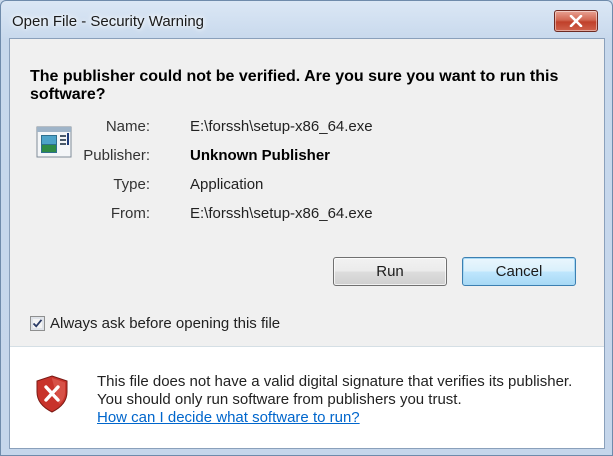  I want to click on always-ask-checkbox-row: Always ask before opening this file, so click(155, 323).